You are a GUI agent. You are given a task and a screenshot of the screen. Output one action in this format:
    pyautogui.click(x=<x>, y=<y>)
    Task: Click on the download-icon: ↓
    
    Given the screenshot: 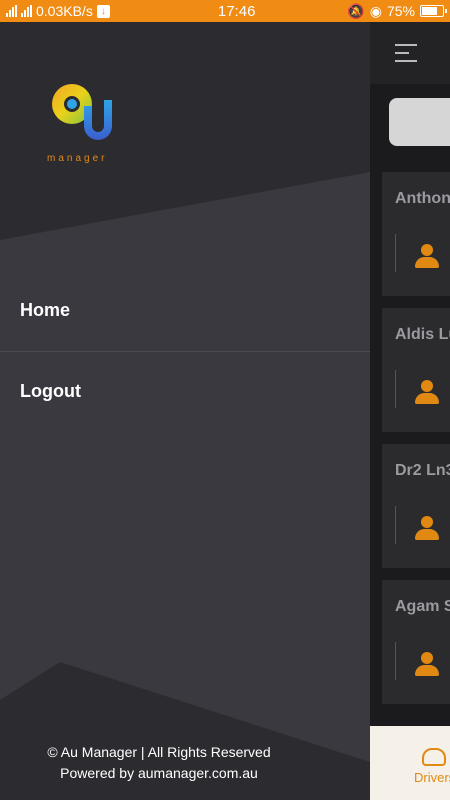 What is the action you would take?
    pyautogui.click(x=103, y=11)
    